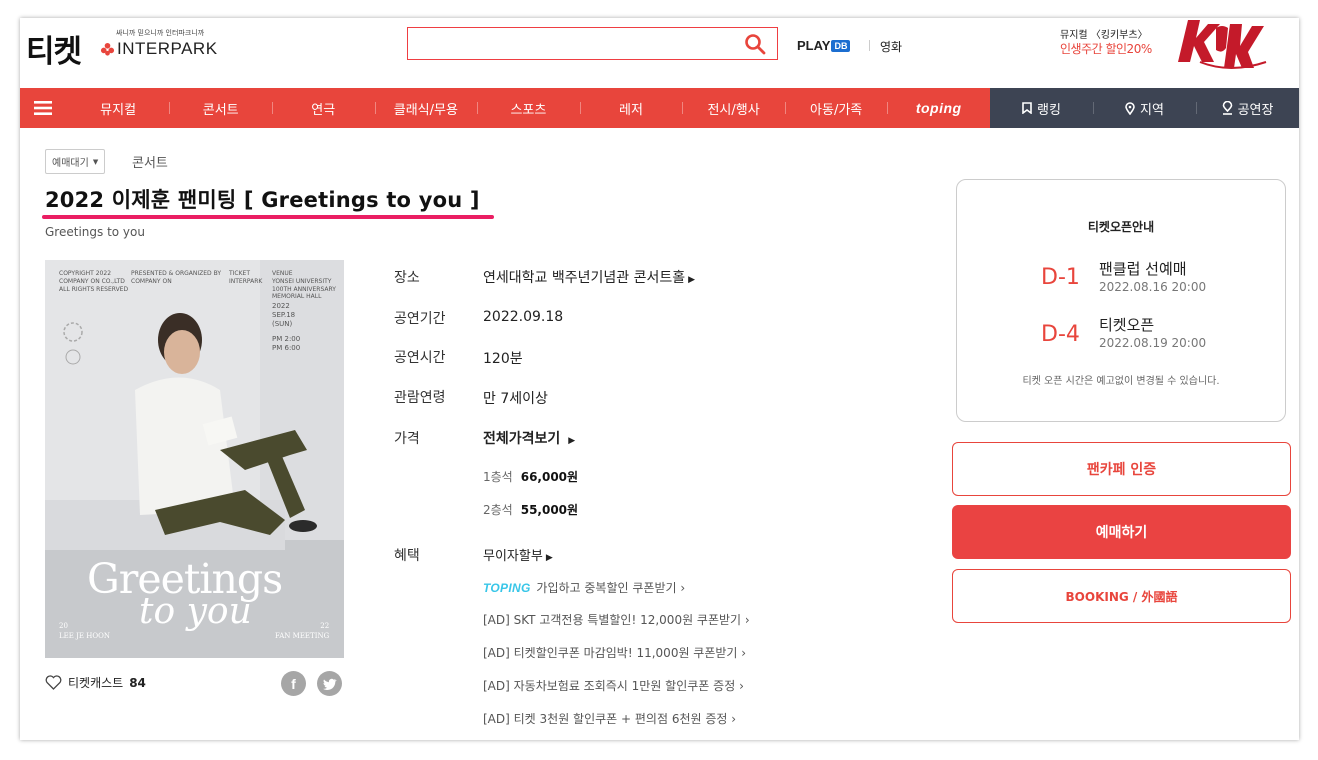 Image resolution: width=1318 pixels, height=760 pixels. What do you see at coordinates (262, 200) in the screenshot?
I see `page-title: 2022 이제훈 팬미팅 [ Greetings to you ]` at bounding box center [262, 200].